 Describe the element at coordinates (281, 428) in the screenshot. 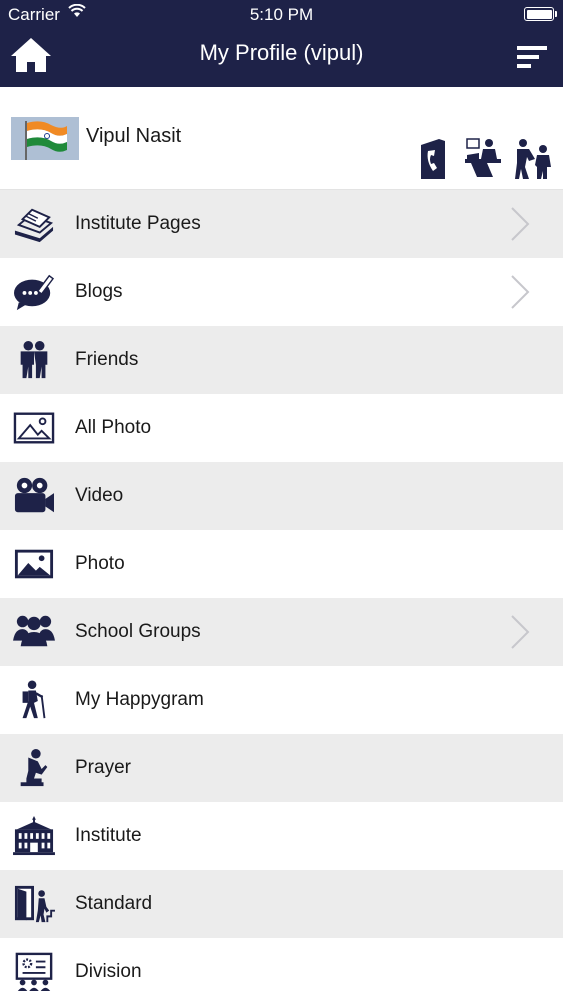

I see `menu-item-all-photo: All Photo` at that location.